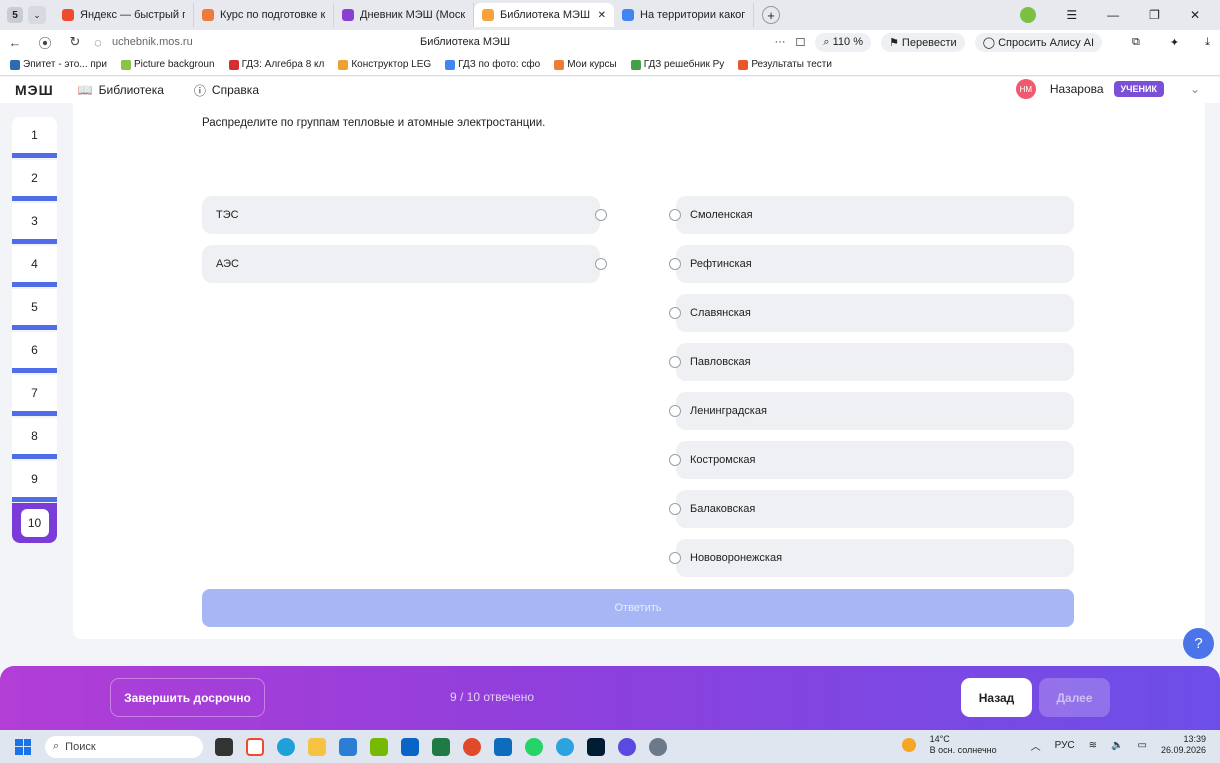 The image size is (1220, 763). What do you see at coordinates (58, 64) in the screenshot?
I see `bookmark-item: Эпитет - это... при` at bounding box center [58, 64].